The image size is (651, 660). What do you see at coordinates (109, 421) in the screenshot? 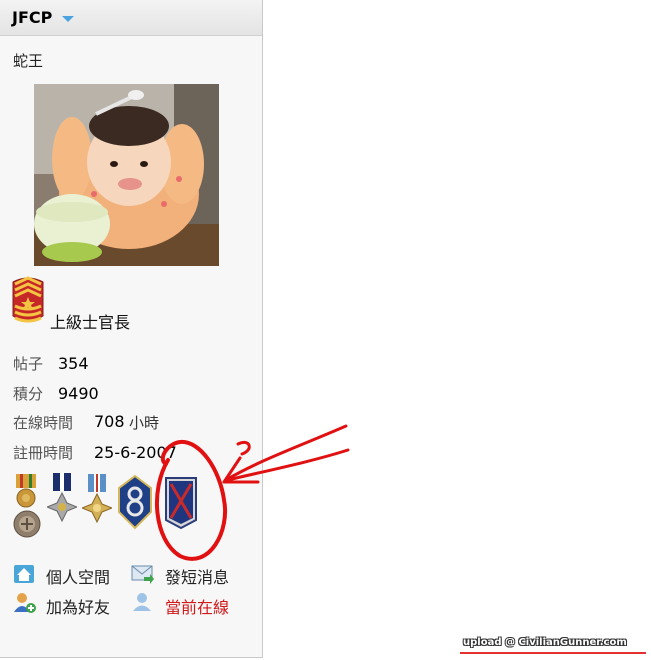
I see `online-time-value: 708` at bounding box center [109, 421].